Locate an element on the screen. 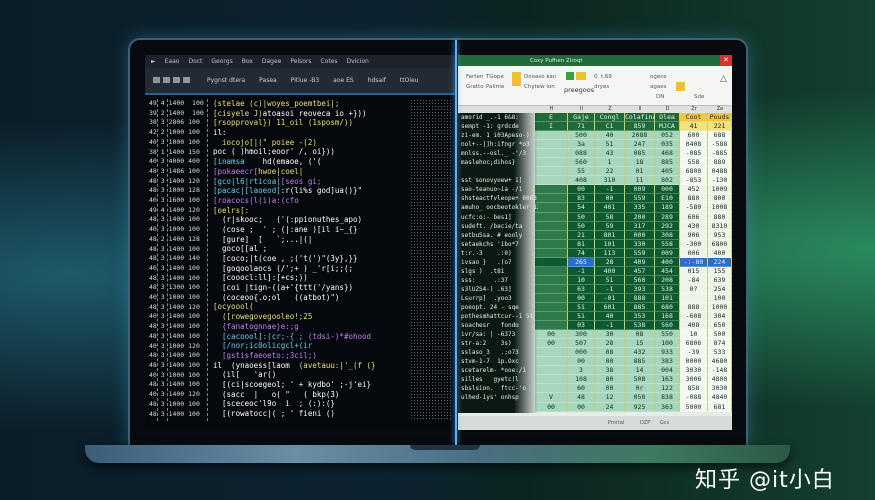 This screenshot has width=875, height=500. table-cell: 330 is located at coordinates (640, 244).